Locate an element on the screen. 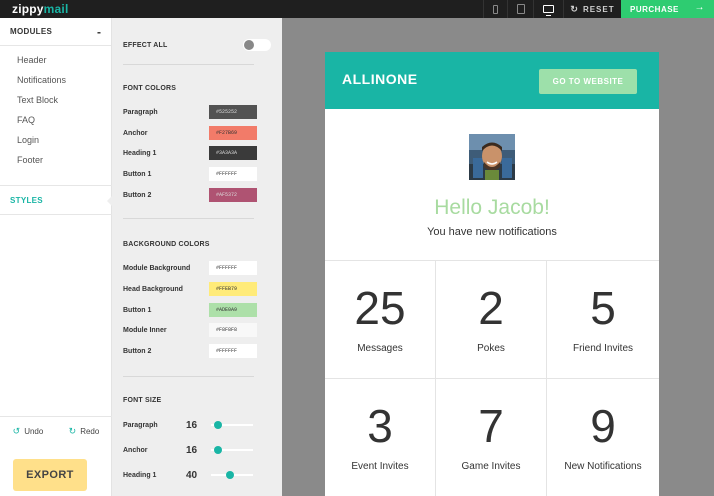 The height and width of the screenshot is (496, 714). notification-subtitle: You have new notifications is located at coordinates (492, 232).